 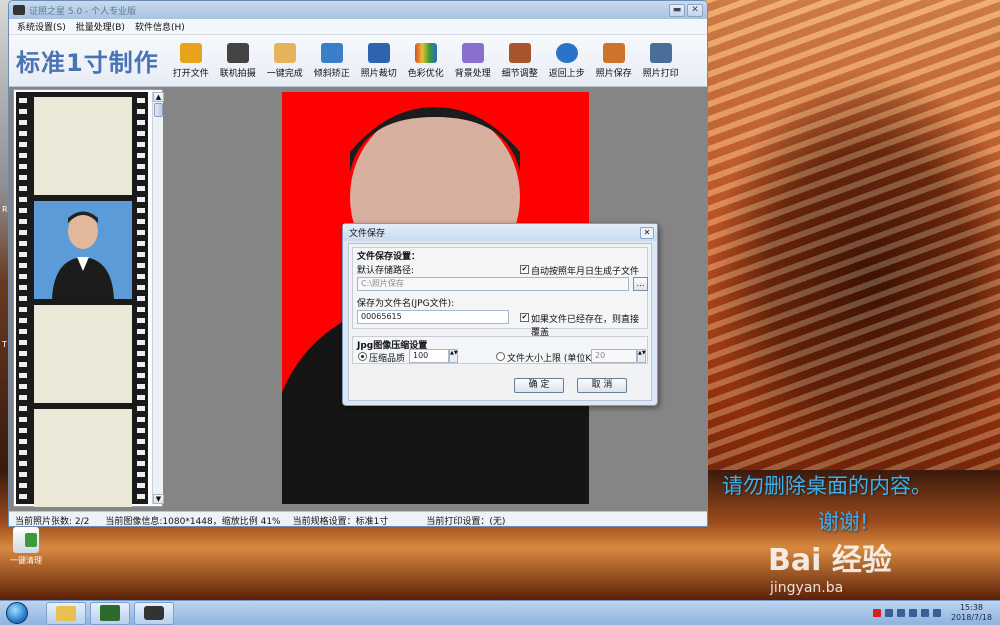 I want to click on filename-input: 00065615, so click(x=433, y=317).